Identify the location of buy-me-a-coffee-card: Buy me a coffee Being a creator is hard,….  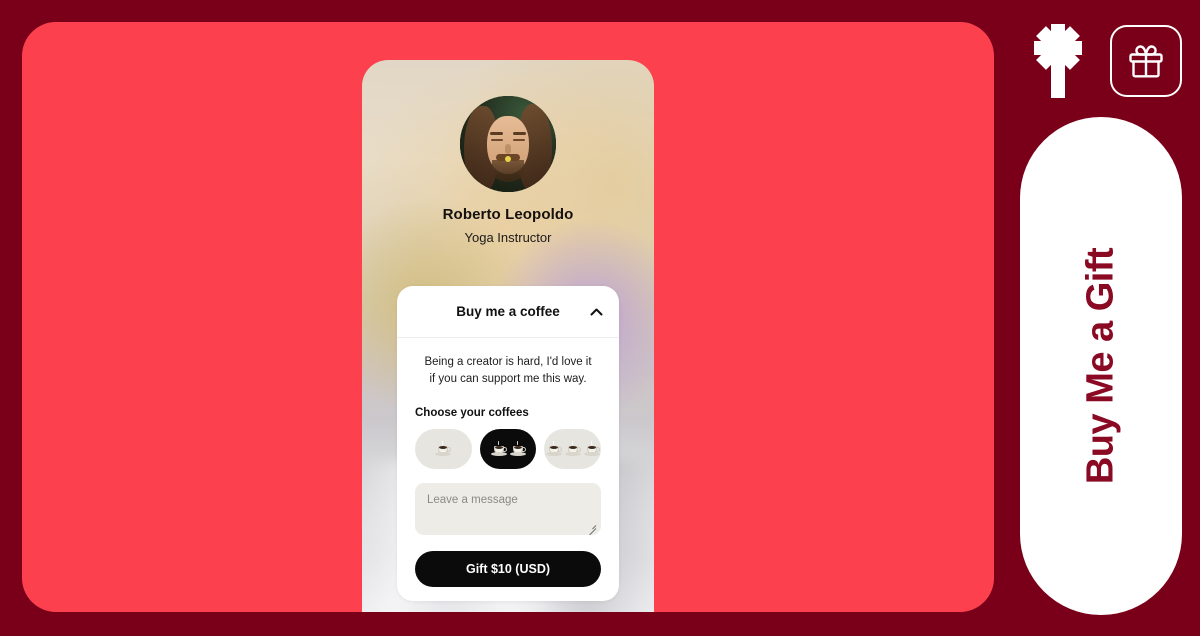
(508, 444).